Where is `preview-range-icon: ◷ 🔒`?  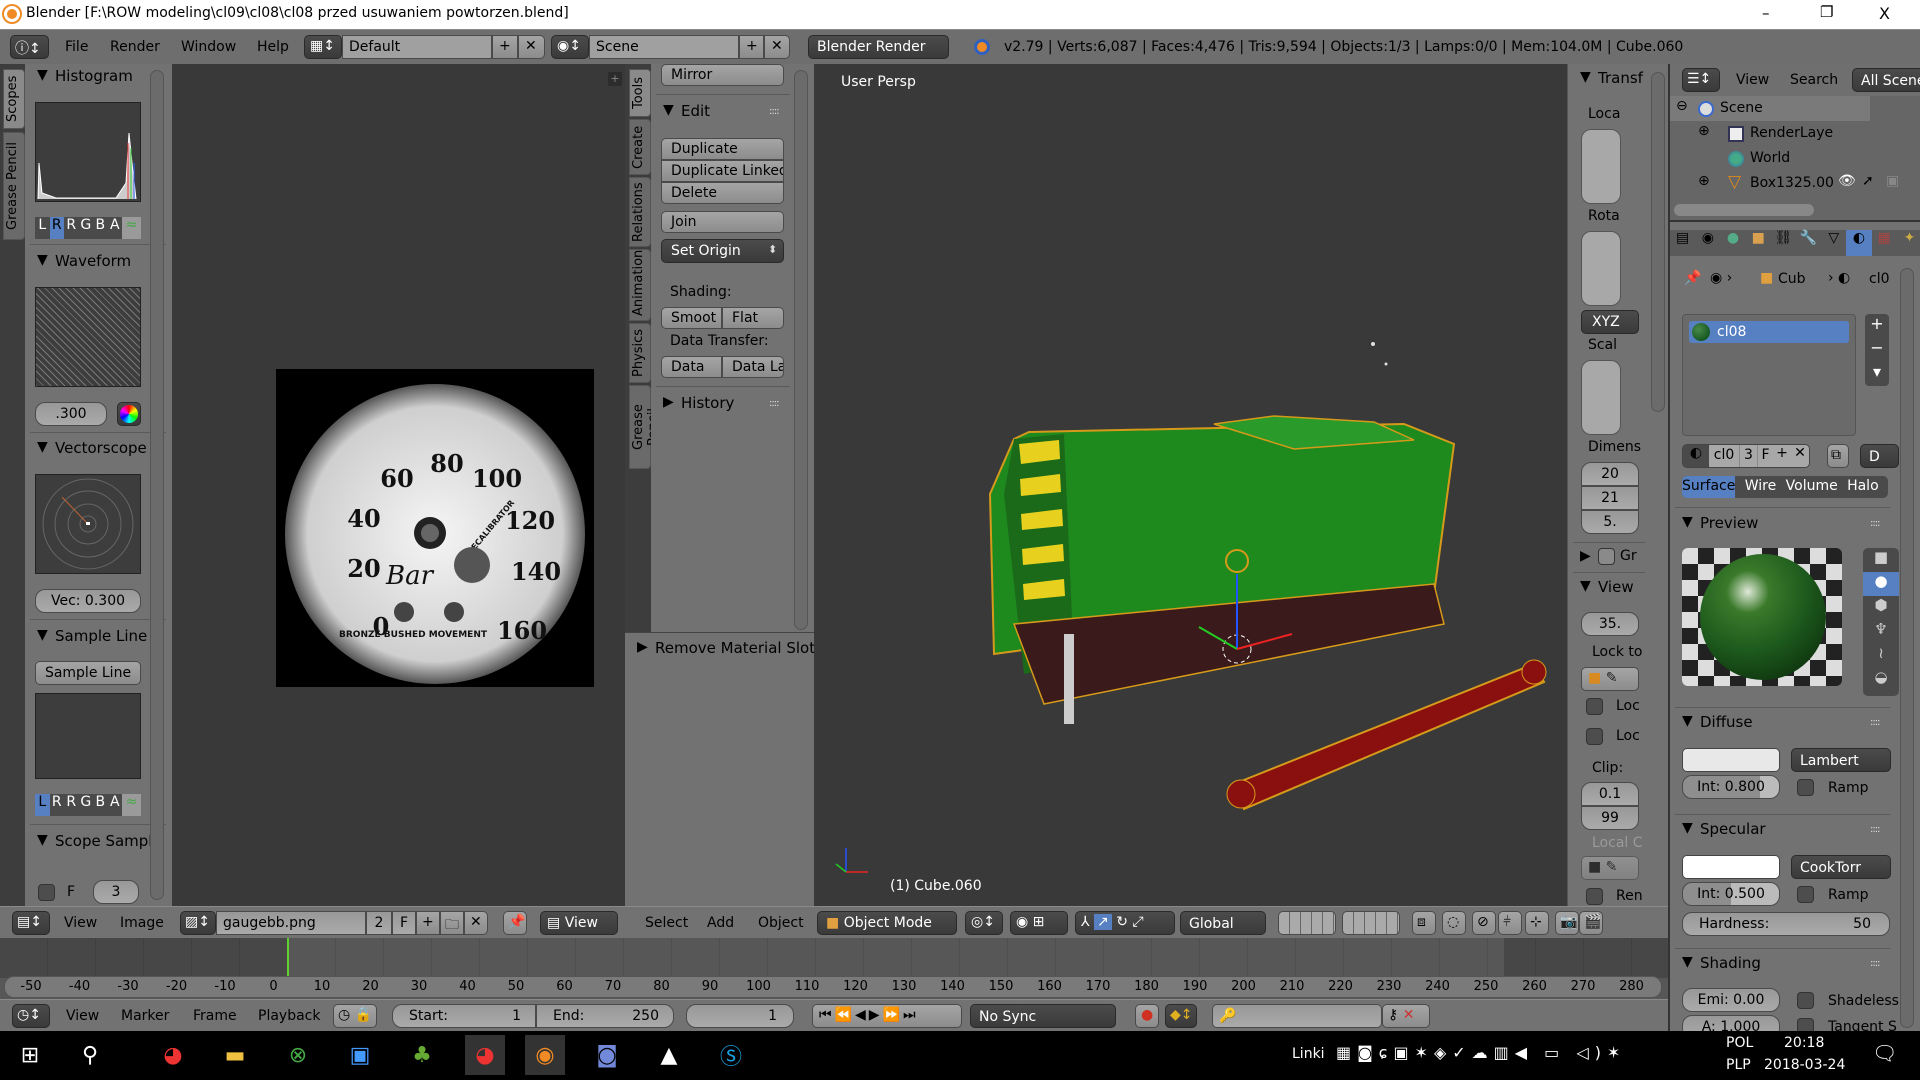
preview-range-icon: ◷ 🔒 is located at coordinates (355, 1016).